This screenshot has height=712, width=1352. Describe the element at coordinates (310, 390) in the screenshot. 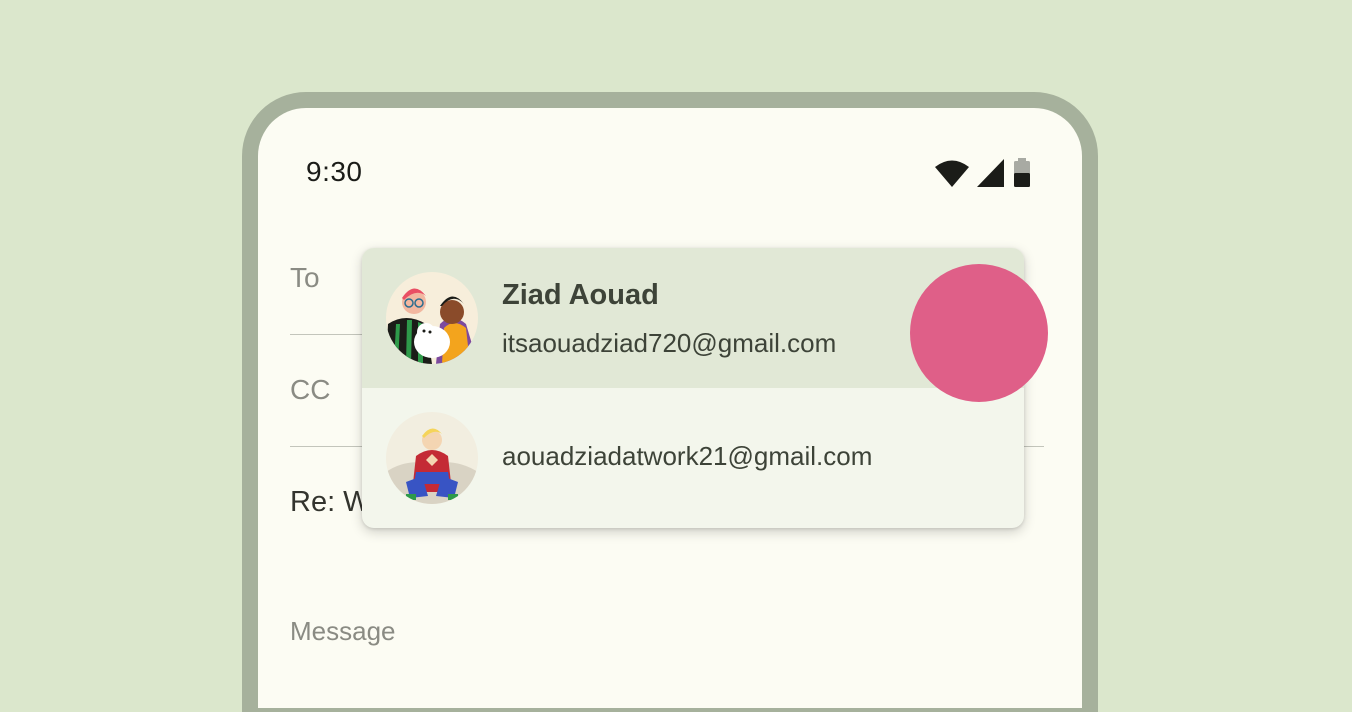

I see `cc-field-label: CC` at that location.